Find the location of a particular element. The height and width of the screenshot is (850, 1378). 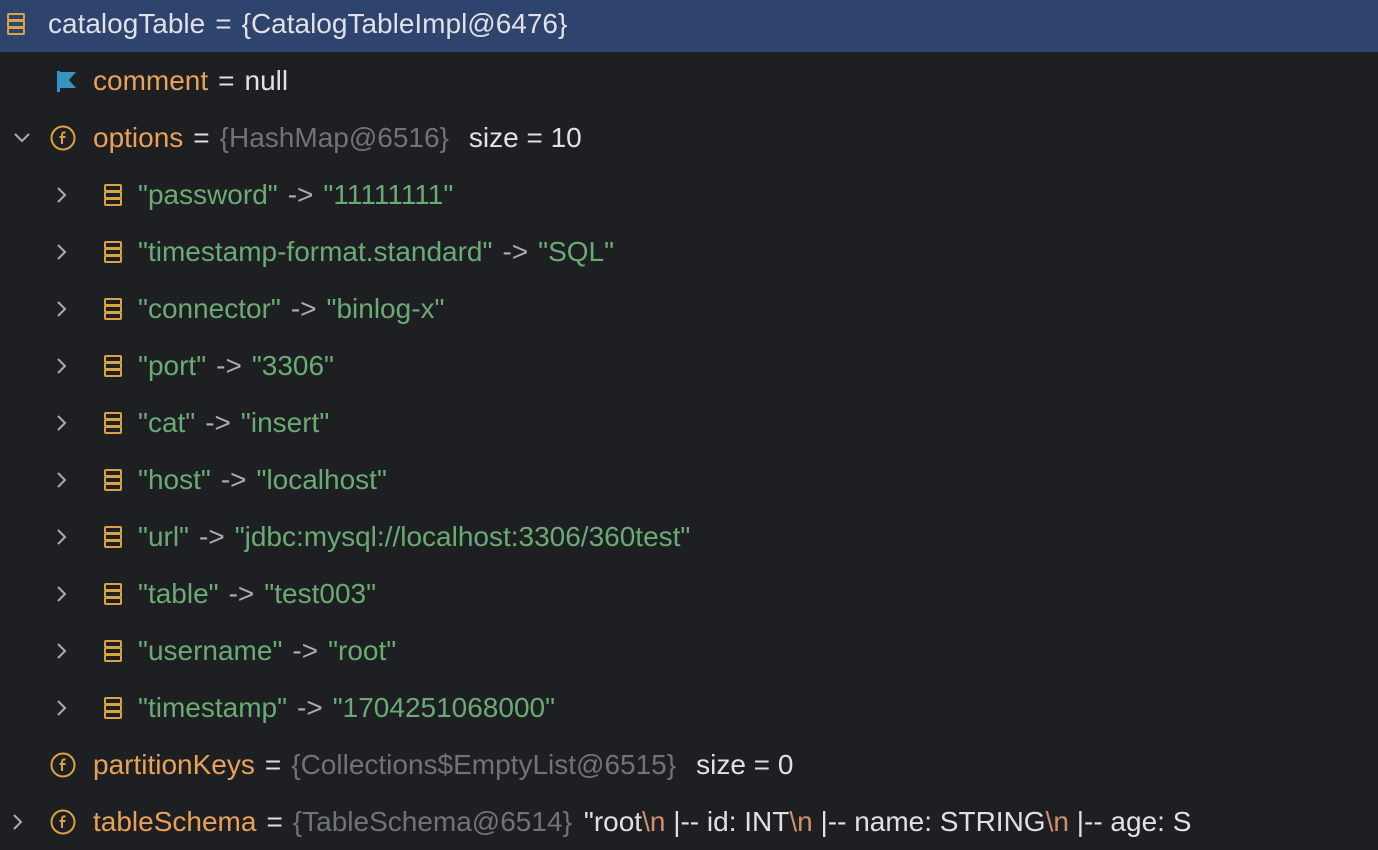

map-entry-row: "host" -> "localhost" is located at coordinates (689, 479).